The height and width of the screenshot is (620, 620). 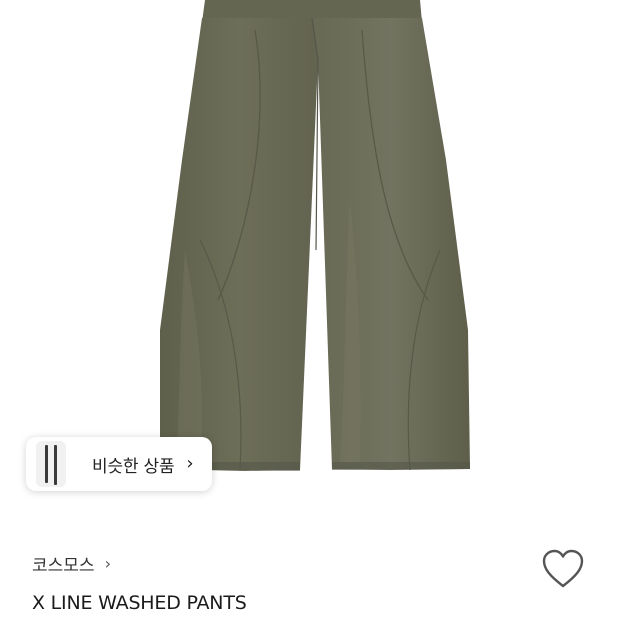 What do you see at coordinates (51, 464) in the screenshot?
I see `similar-product-thumbnail` at bounding box center [51, 464].